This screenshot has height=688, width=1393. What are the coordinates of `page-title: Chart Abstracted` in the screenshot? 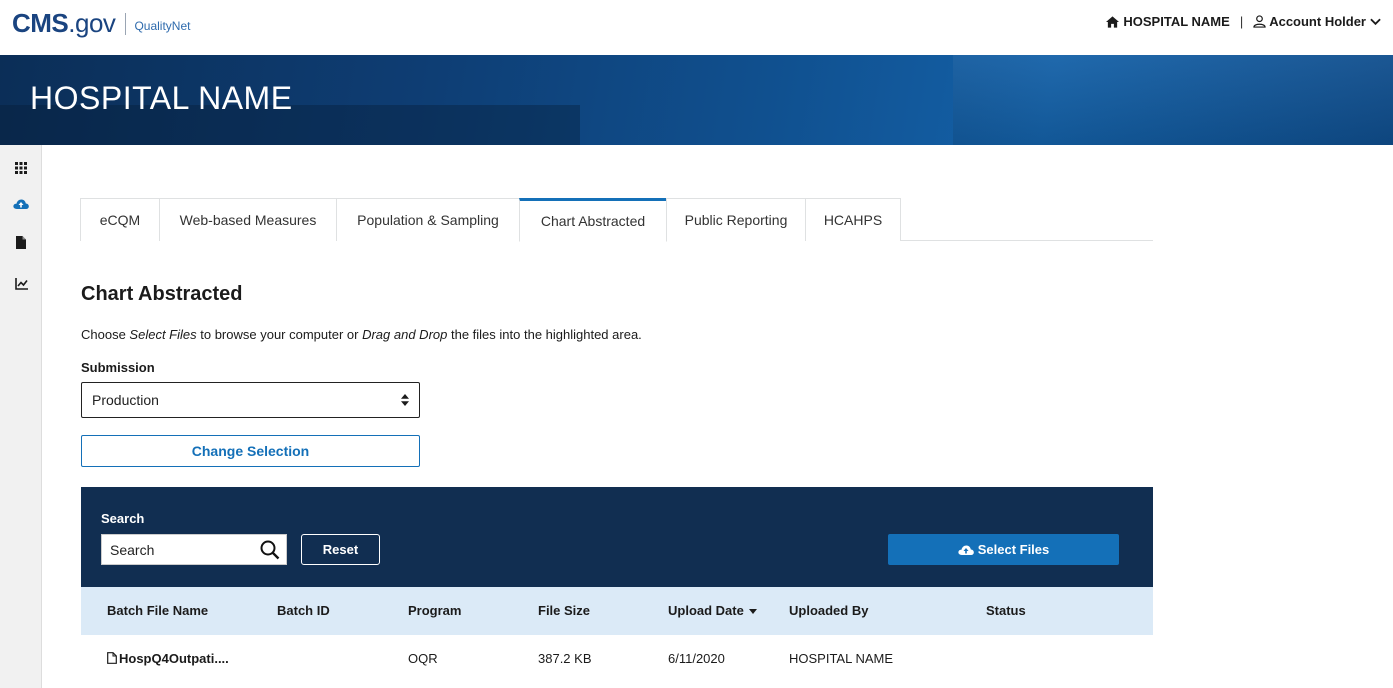 It's located at (162, 294).